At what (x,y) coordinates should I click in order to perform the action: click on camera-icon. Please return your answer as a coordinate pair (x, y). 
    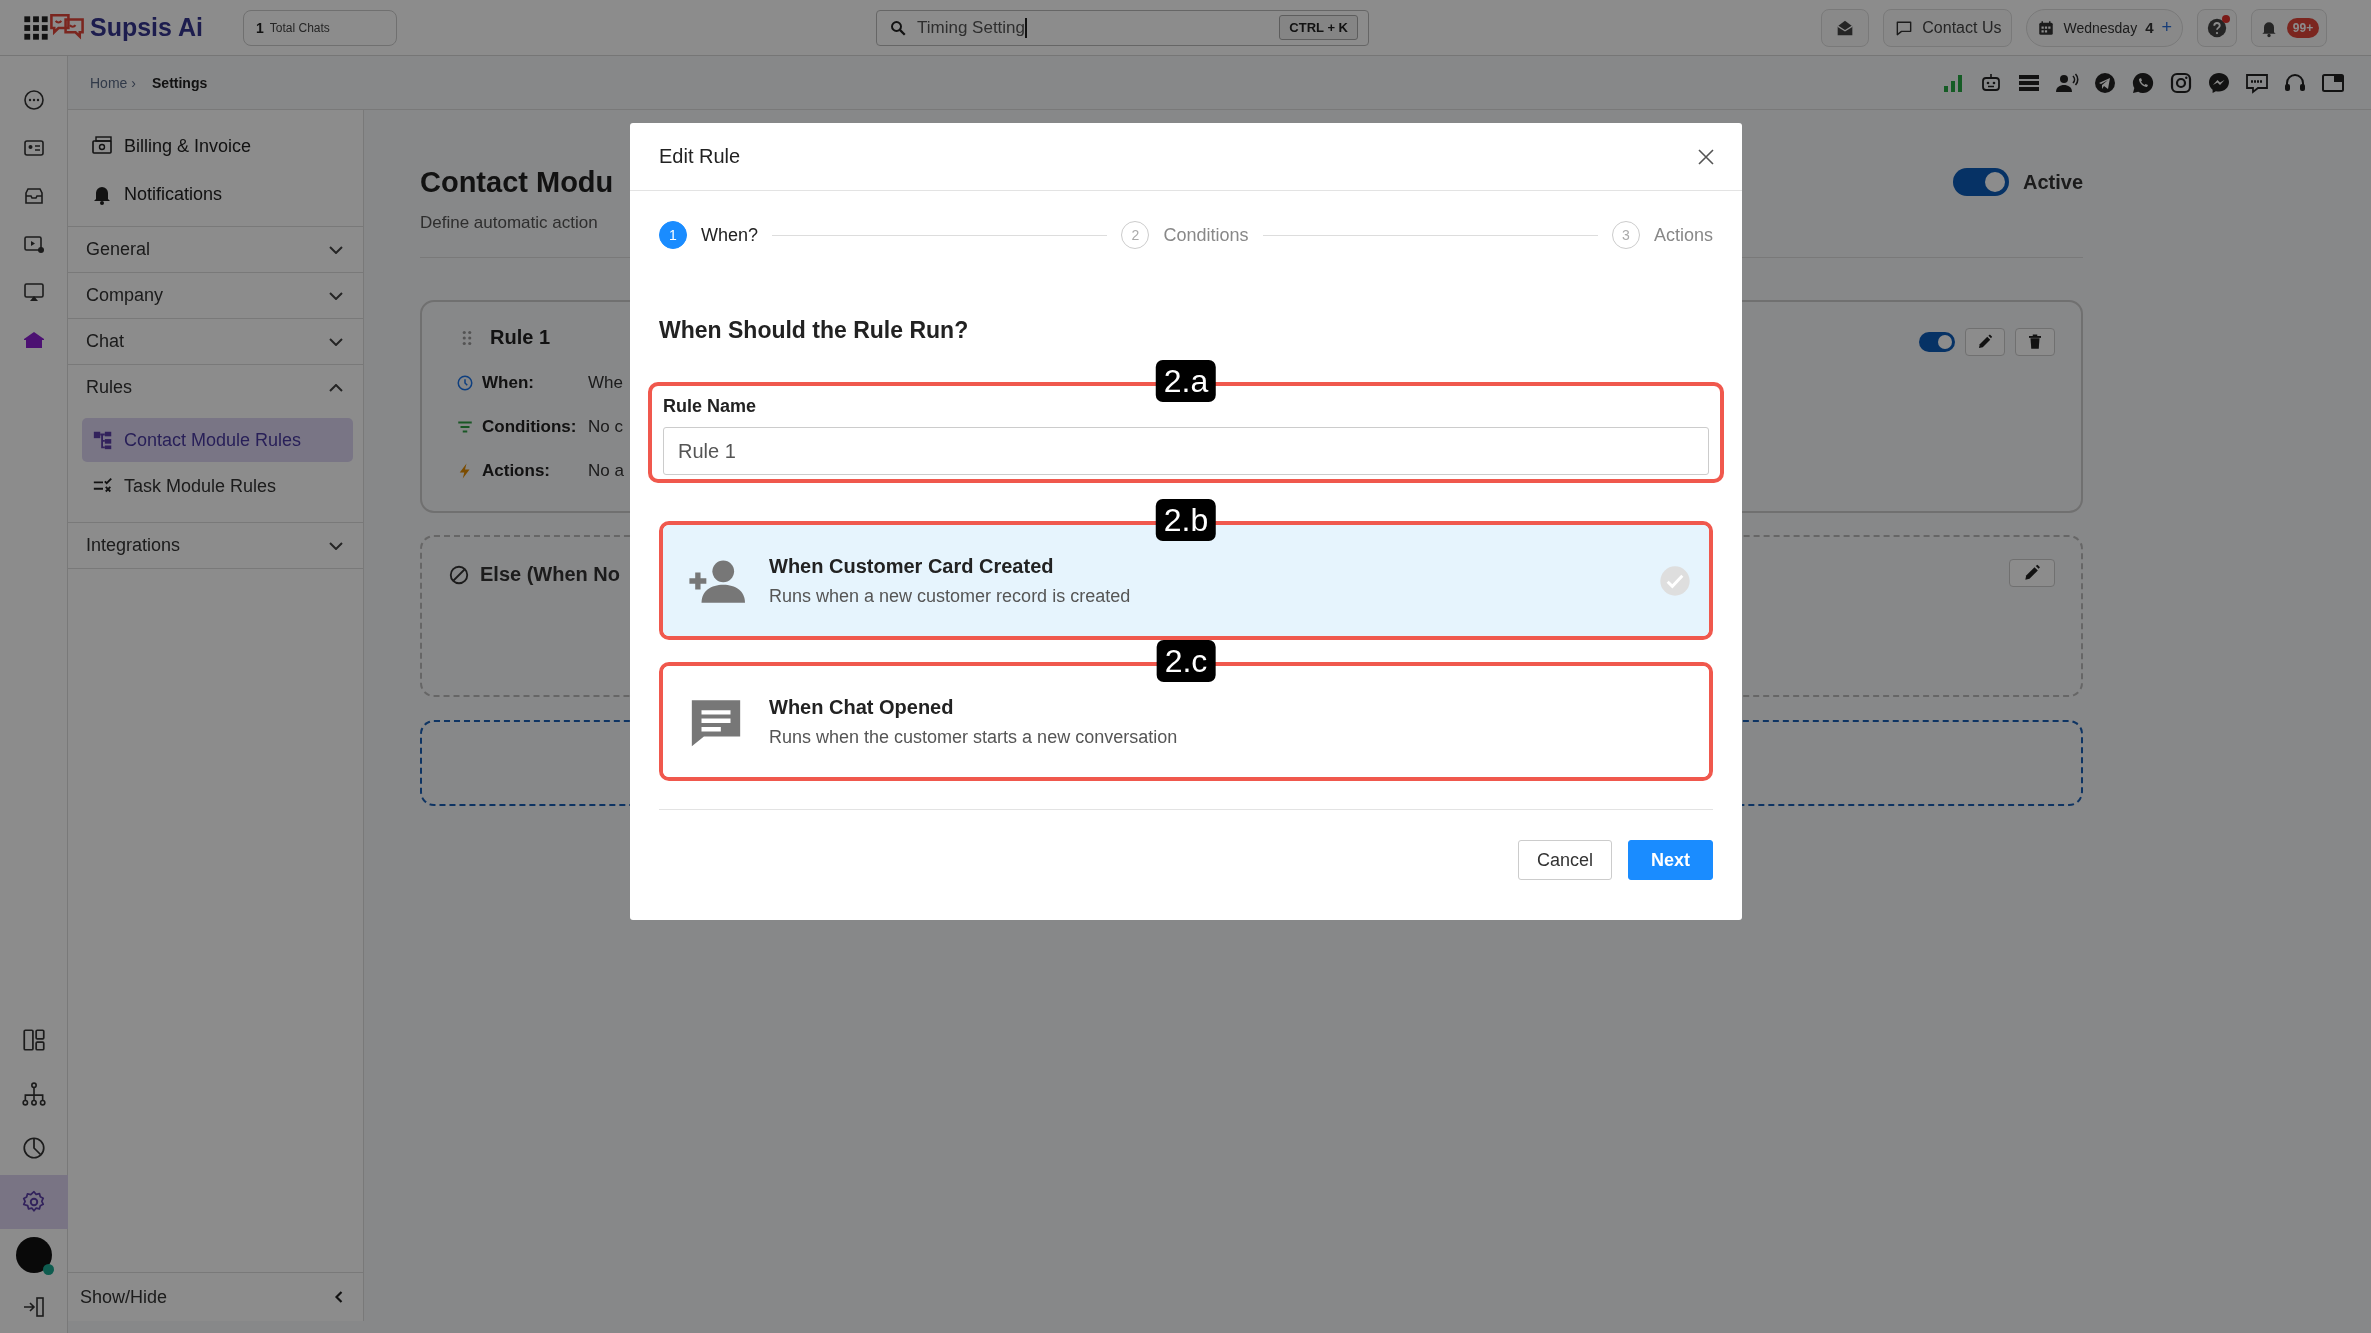
    Looking at the image, I should click on (2181, 82).